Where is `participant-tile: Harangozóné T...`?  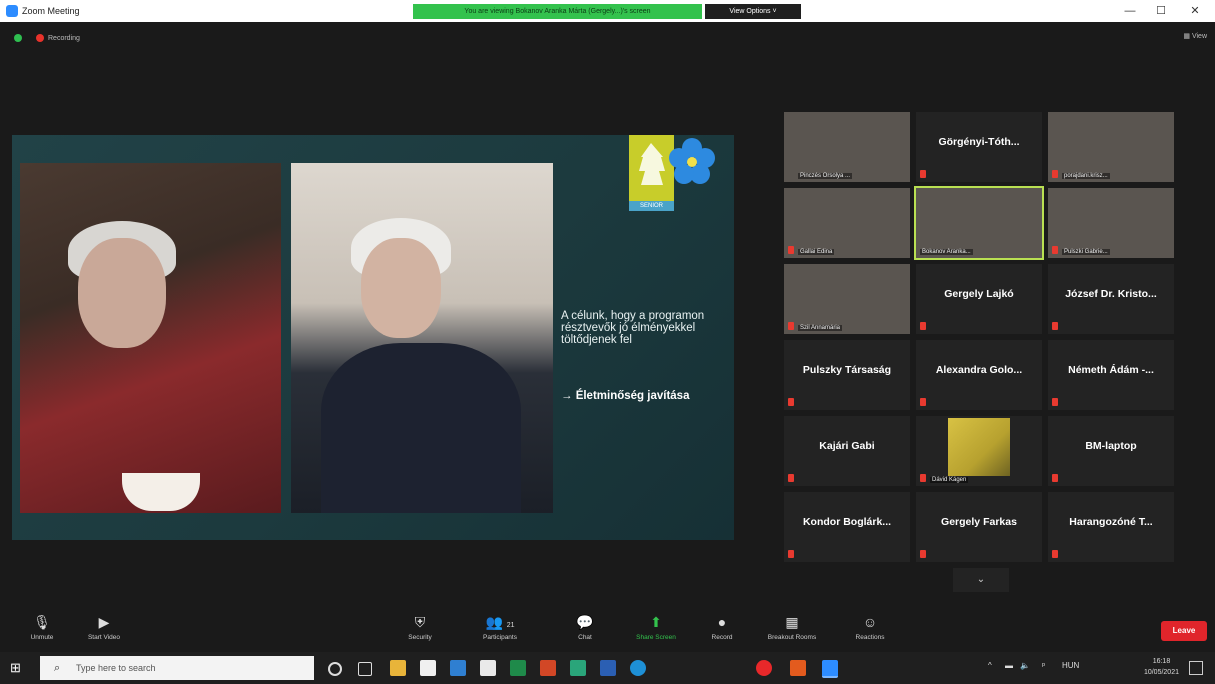 participant-tile: Harangozóné T... is located at coordinates (1111, 527).